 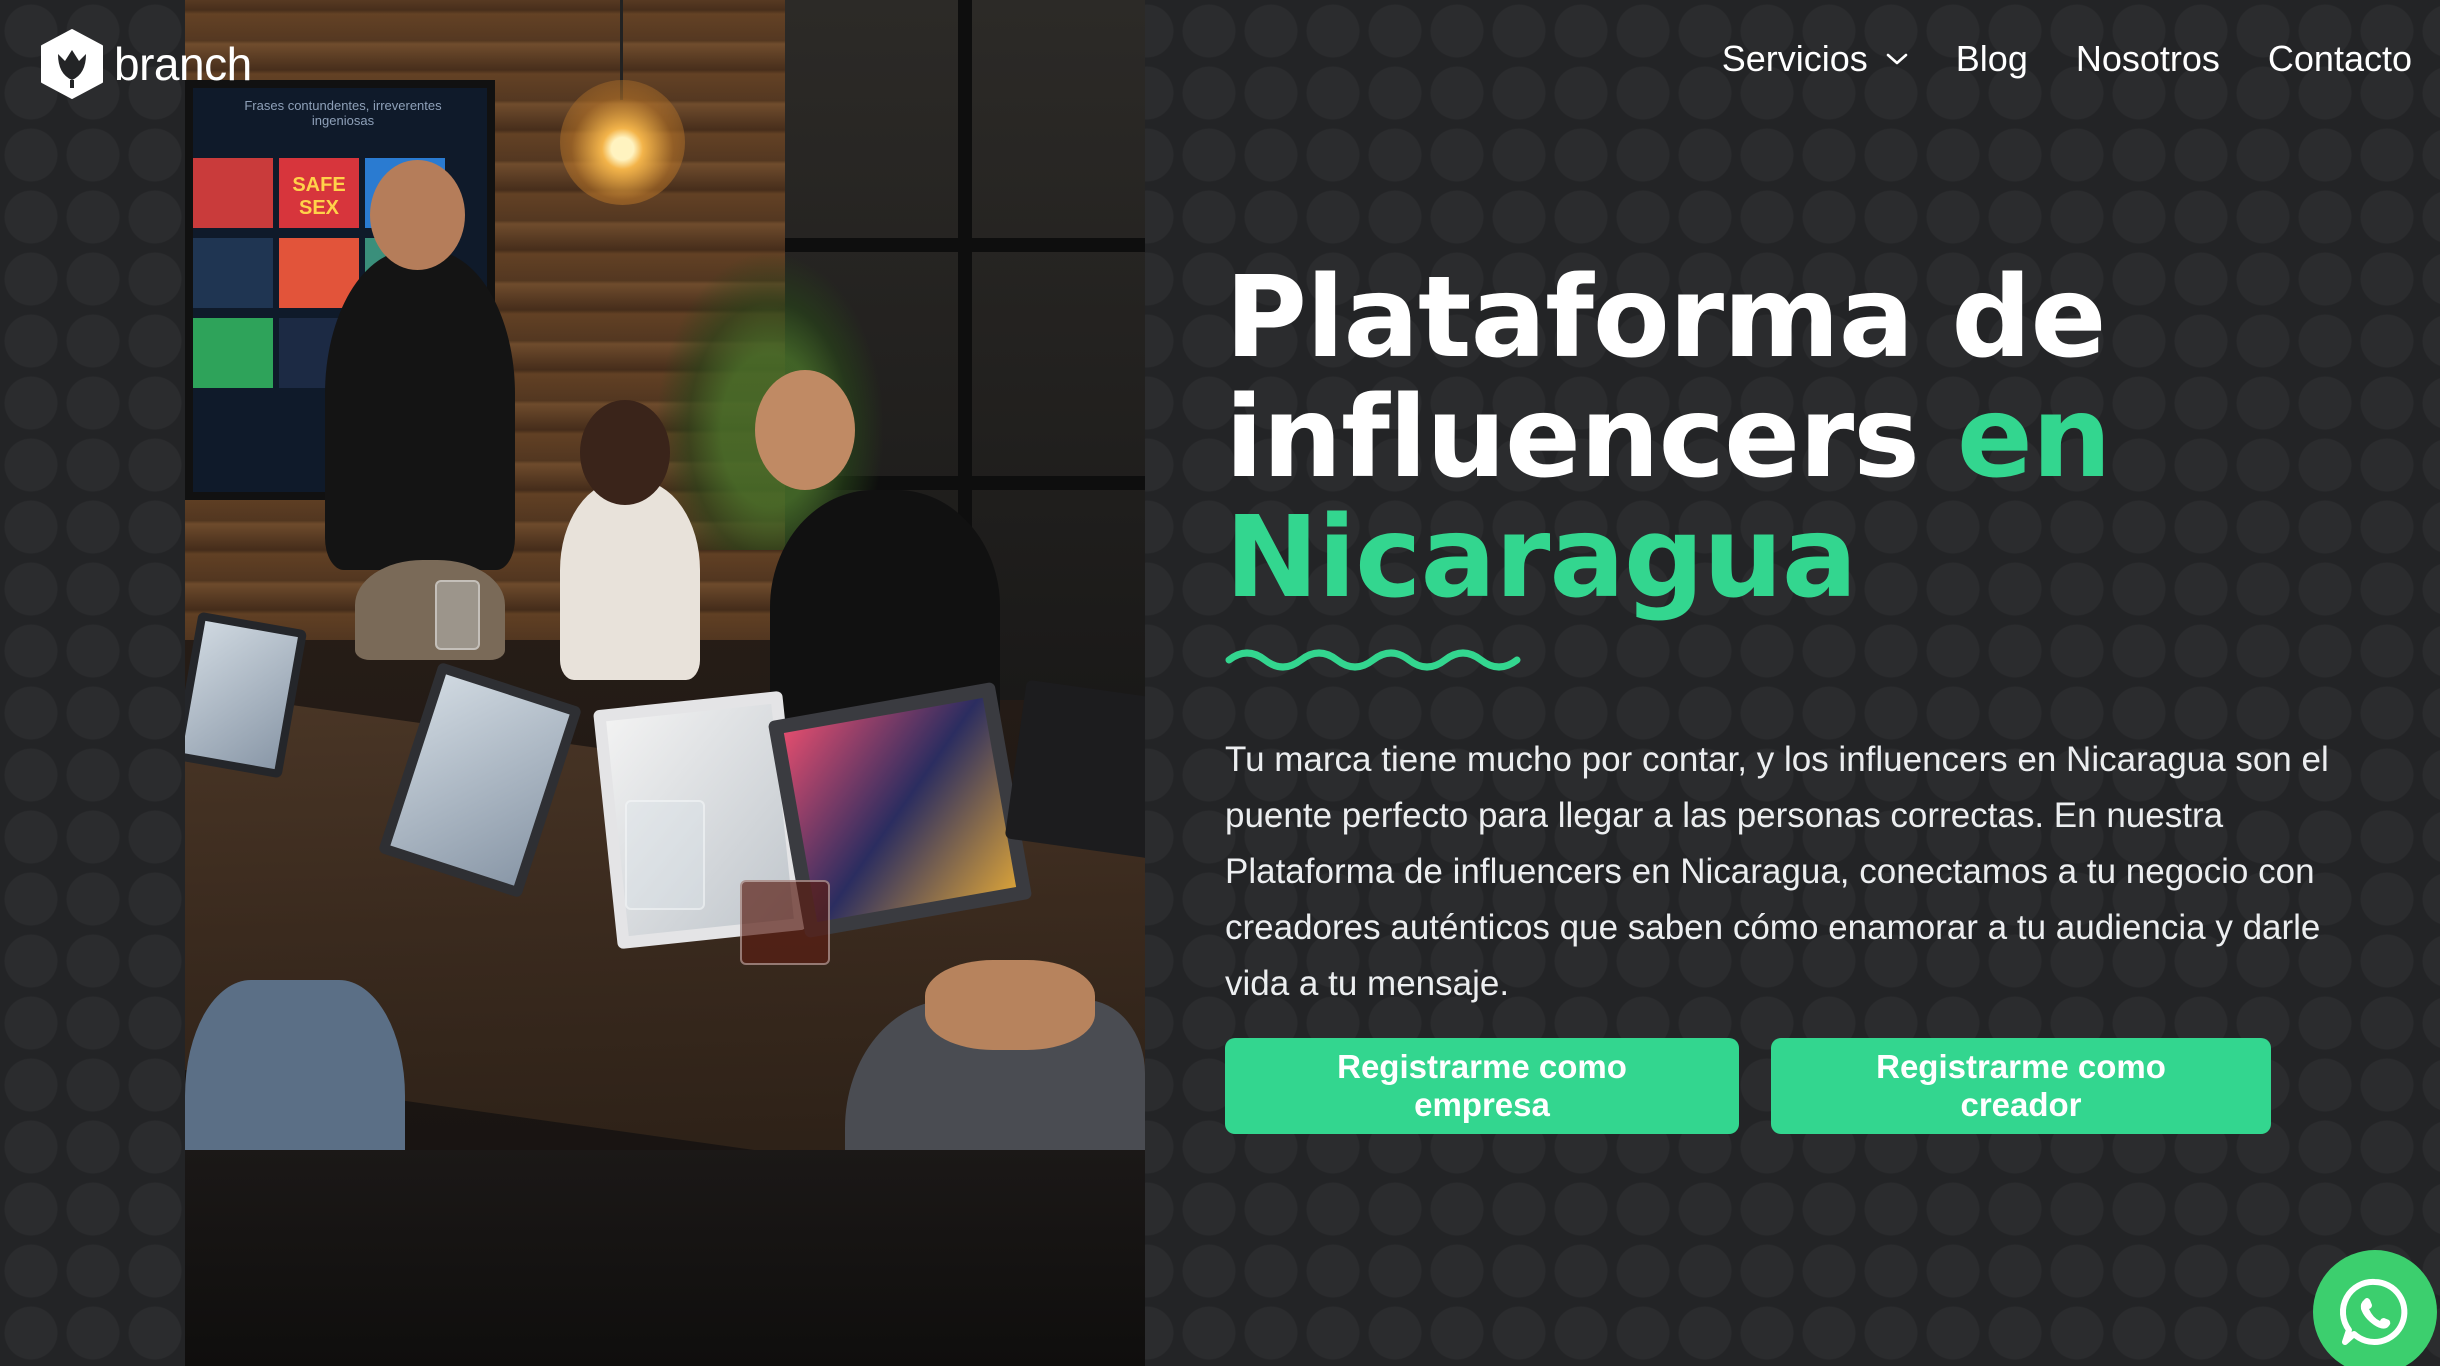 What do you see at coordinates (319, 193) in the screenshot?
I see `tv-tile-badge: SAFE SEX` at bounding box center [319, 193].